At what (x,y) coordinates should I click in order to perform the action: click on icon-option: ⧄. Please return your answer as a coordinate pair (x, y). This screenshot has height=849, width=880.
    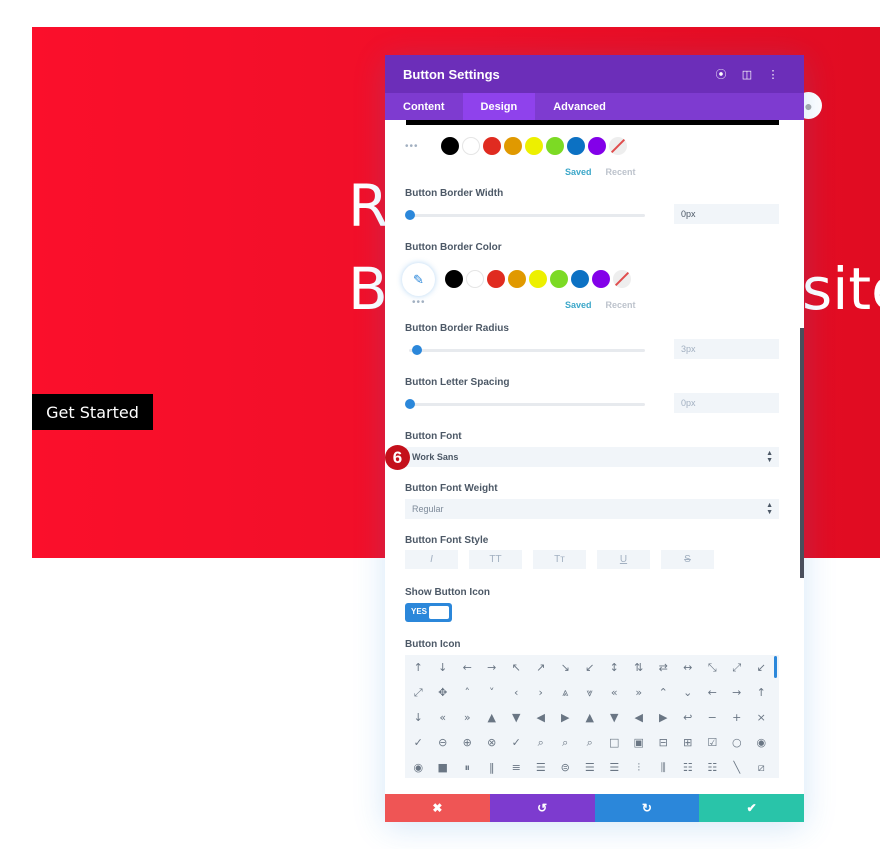
    Looking at the image, I should click on (761, 766).